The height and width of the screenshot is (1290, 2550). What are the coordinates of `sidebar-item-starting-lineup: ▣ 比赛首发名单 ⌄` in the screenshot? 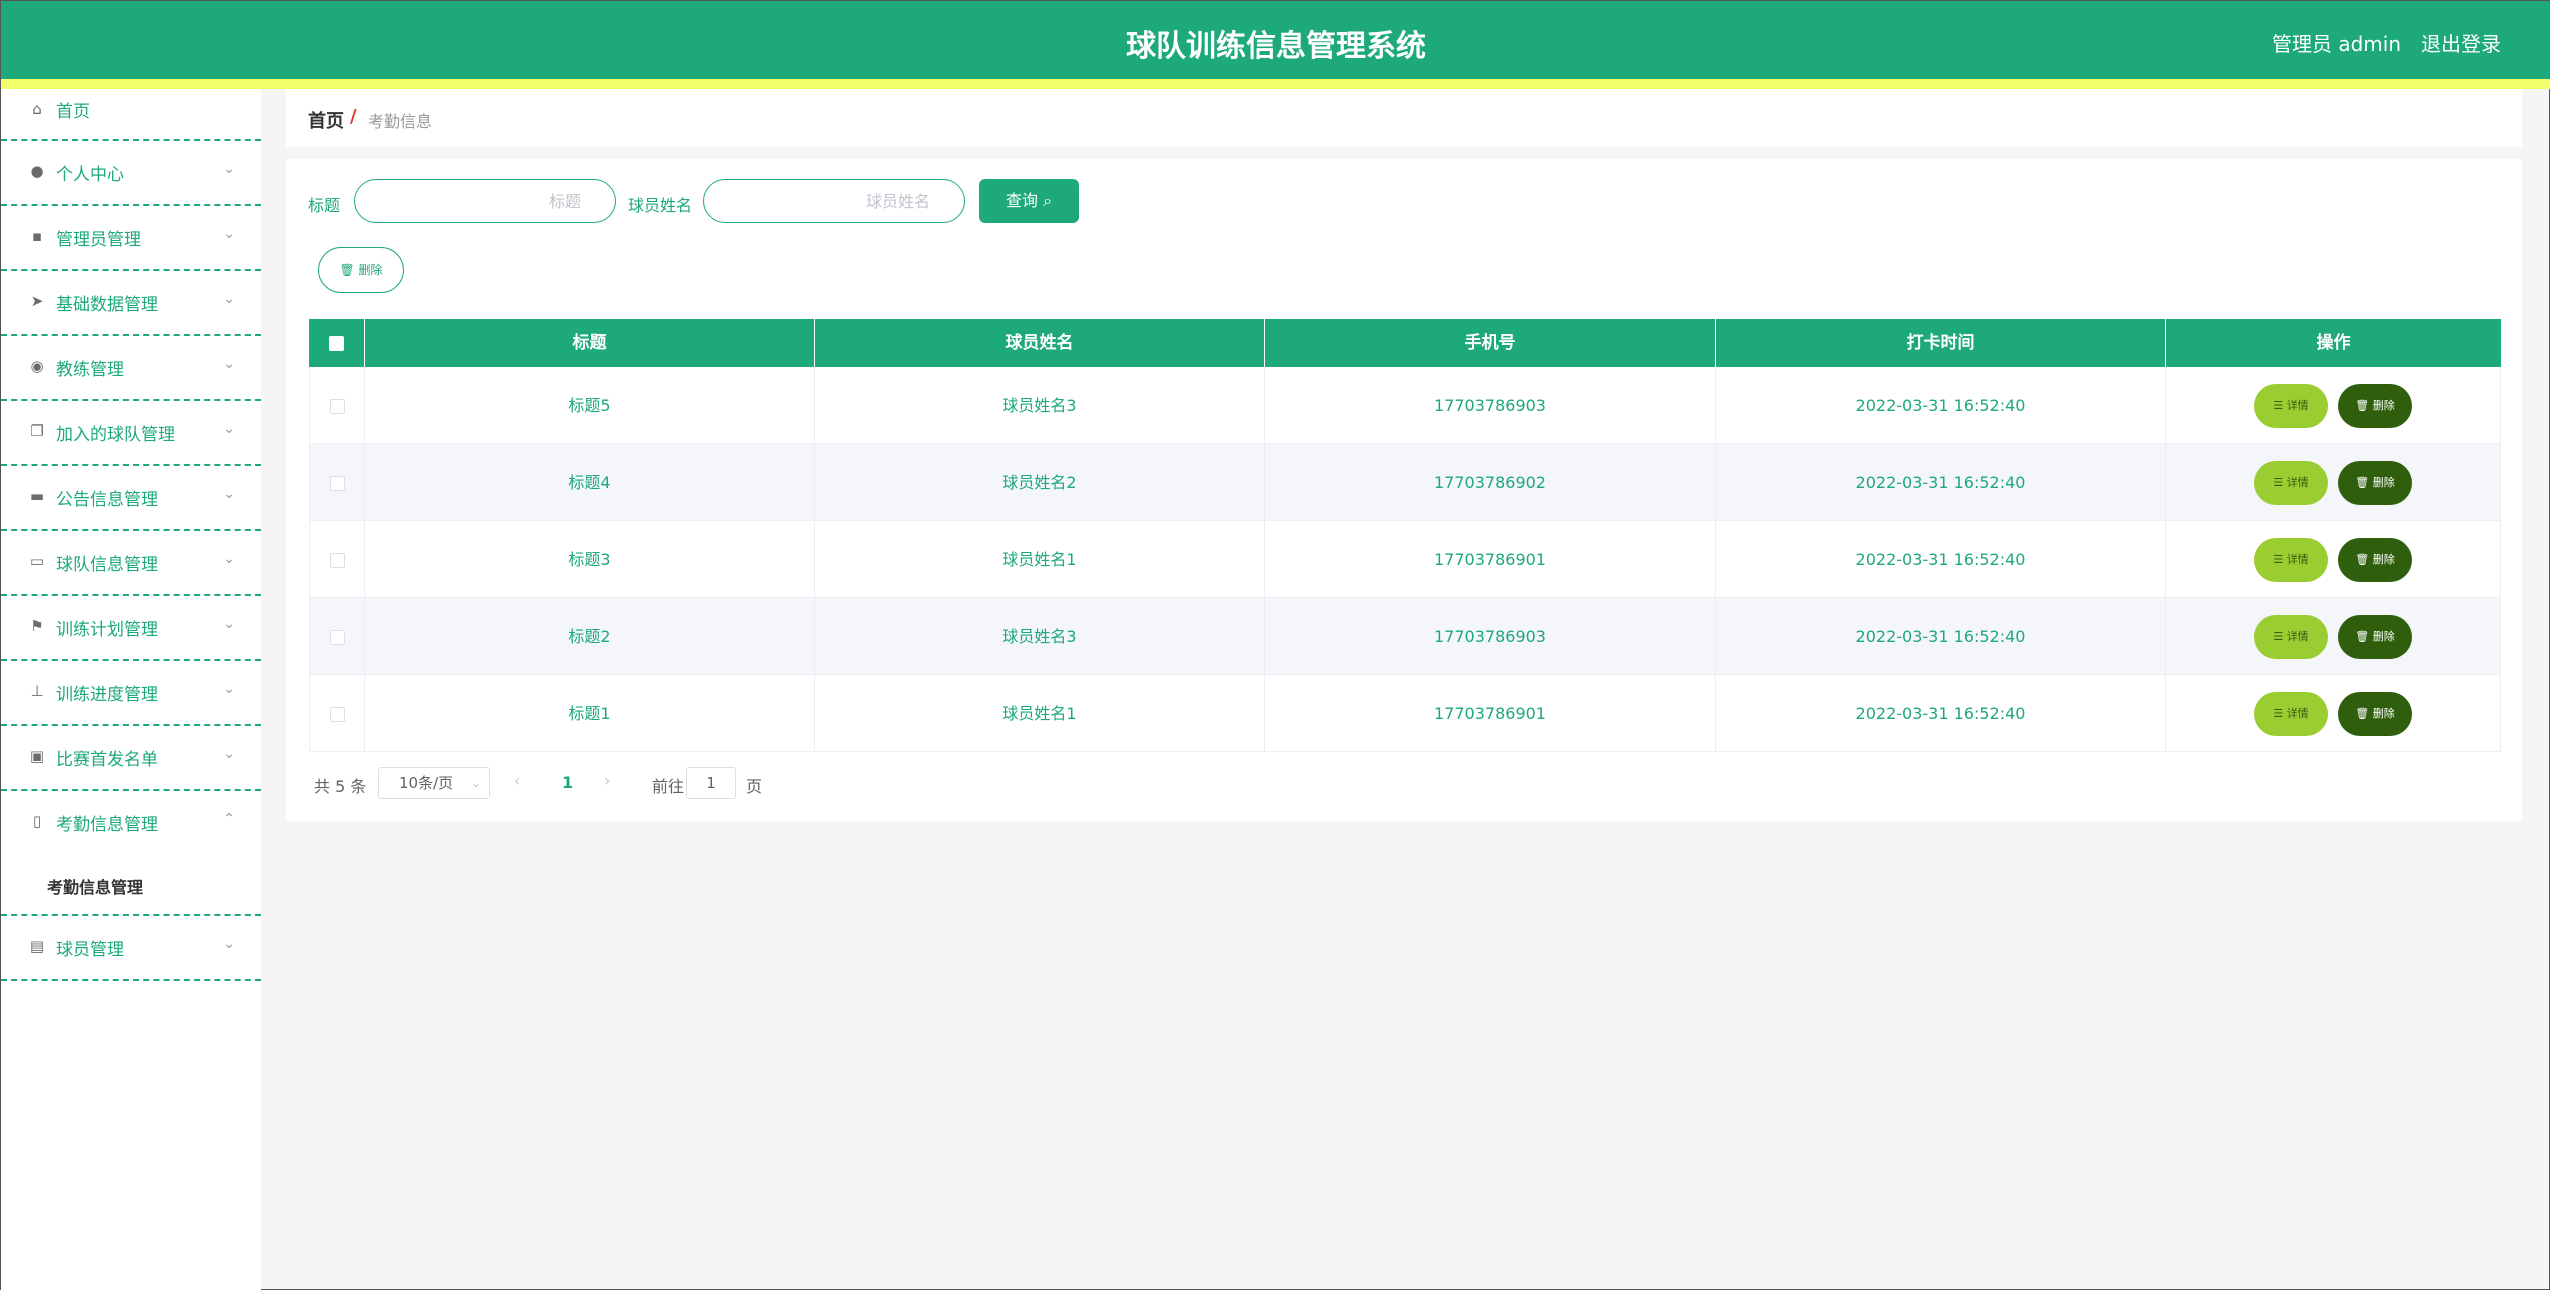 It's located at (131, 758).